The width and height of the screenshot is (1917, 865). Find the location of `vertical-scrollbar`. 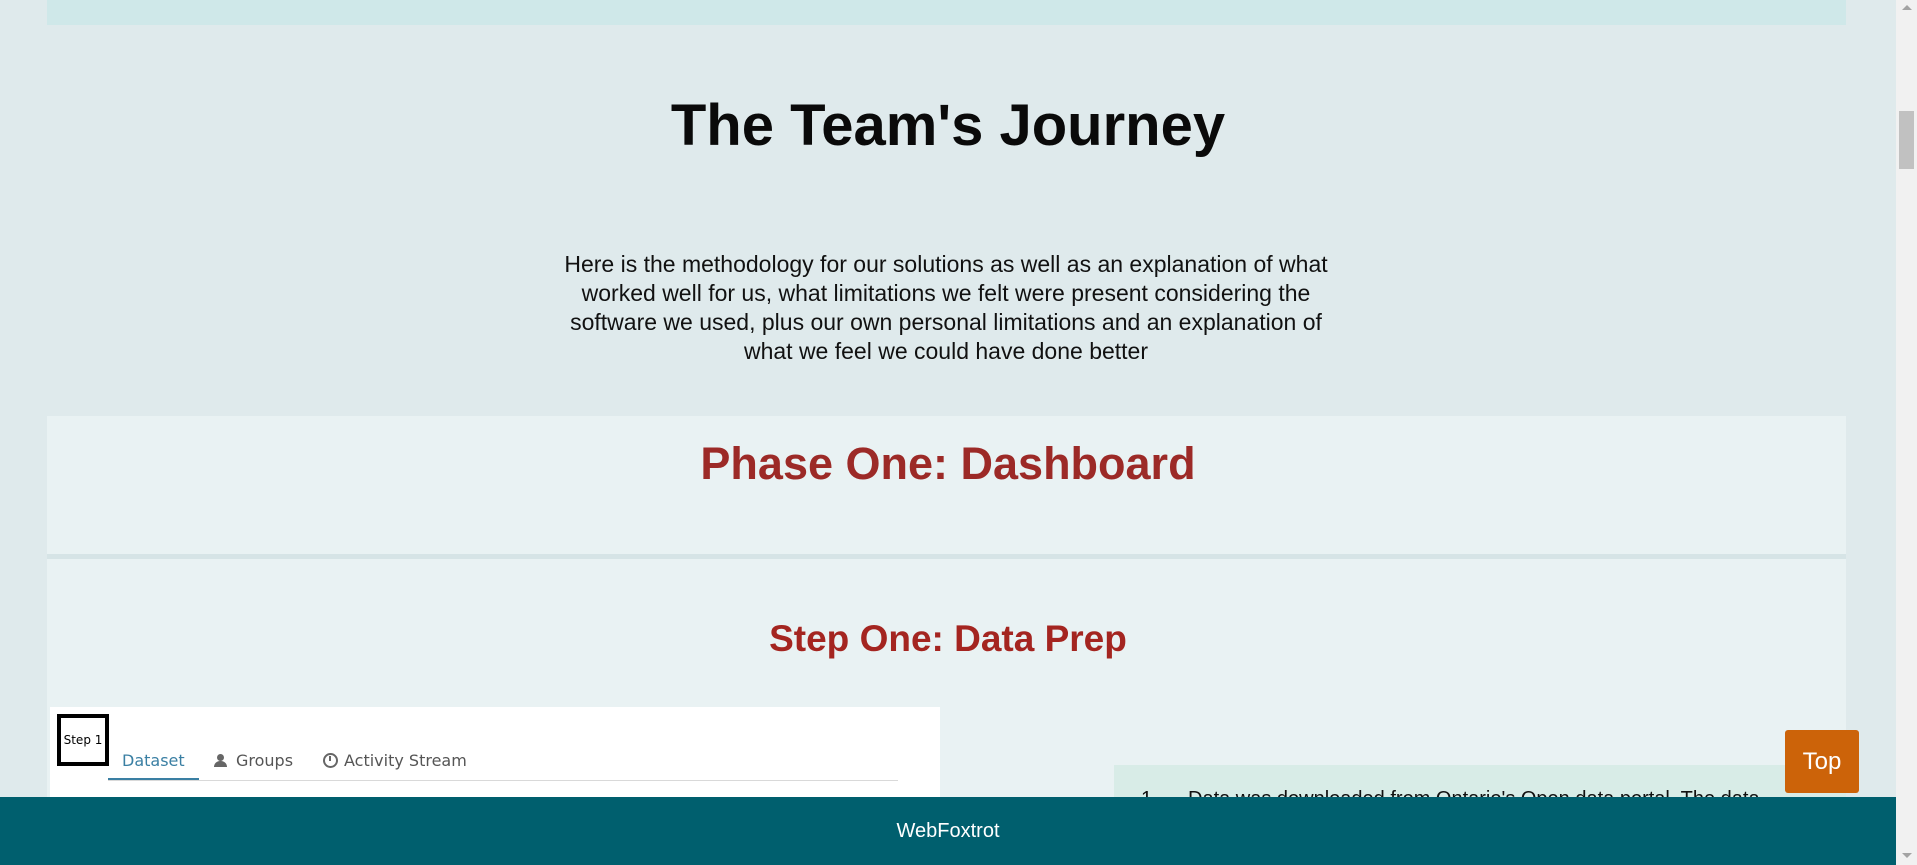

vertical-scrollbar is located at coordinates (1906, 432).